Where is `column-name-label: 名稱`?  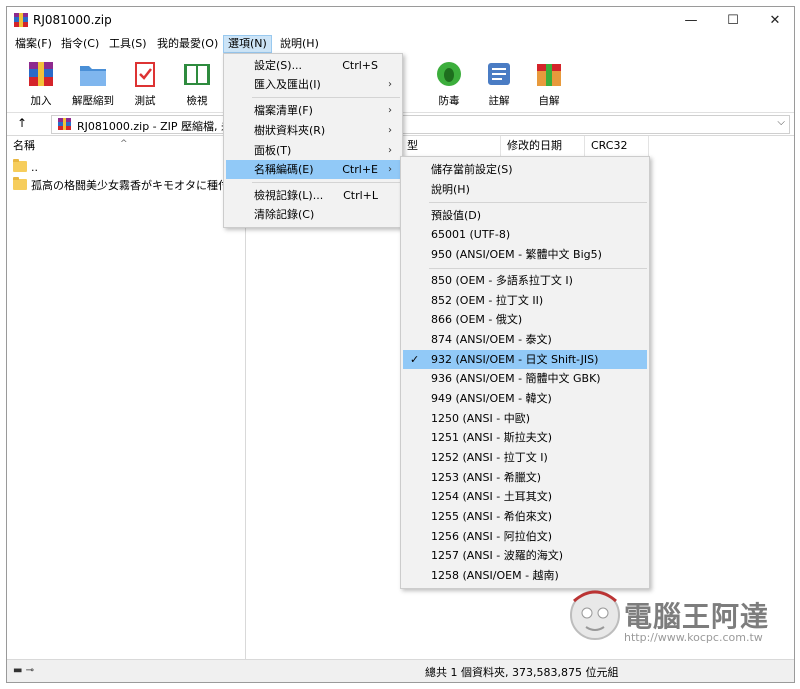
column-name-label: 名稱 is located at coordinates (24, 145).